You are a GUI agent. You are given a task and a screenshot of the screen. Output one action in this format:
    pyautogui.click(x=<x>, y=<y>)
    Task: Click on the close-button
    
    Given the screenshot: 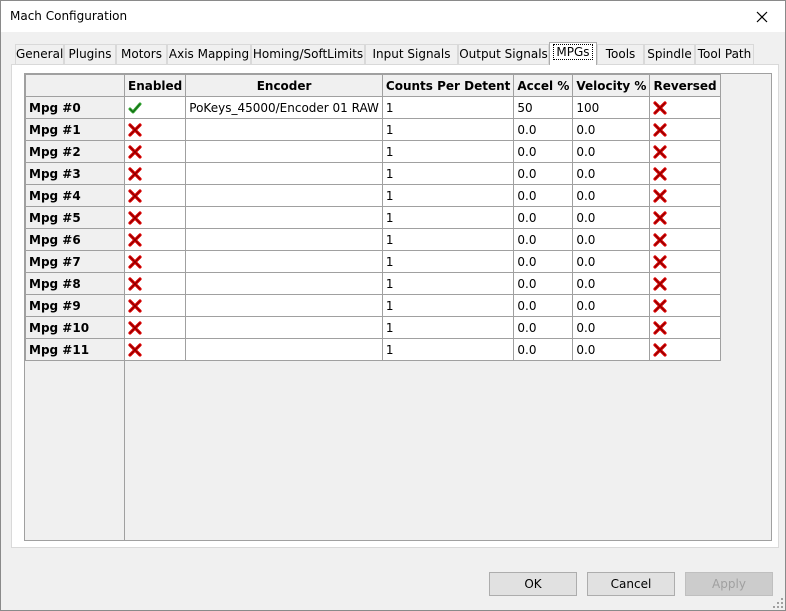 What is the action you would take?
    pyautogui.click(x=762, y=16)
    